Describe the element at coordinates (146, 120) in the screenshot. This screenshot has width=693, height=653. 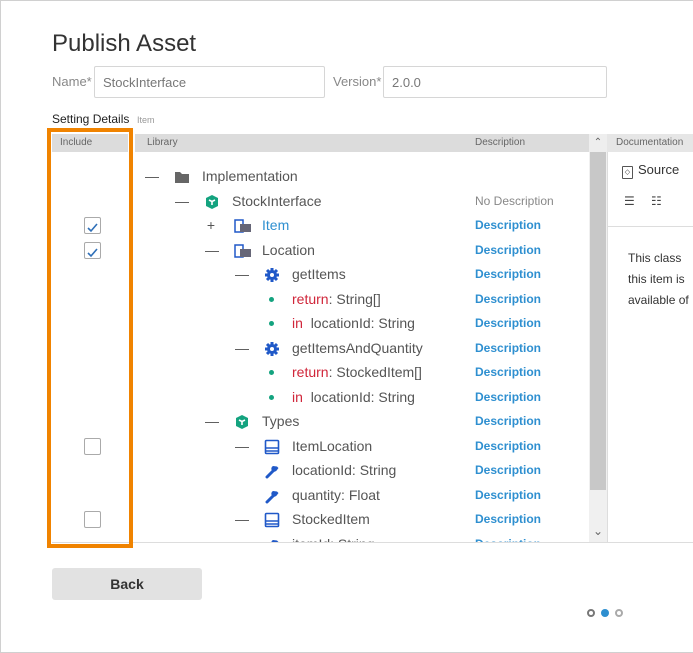
I see `section-subtitle: Item` at that location.